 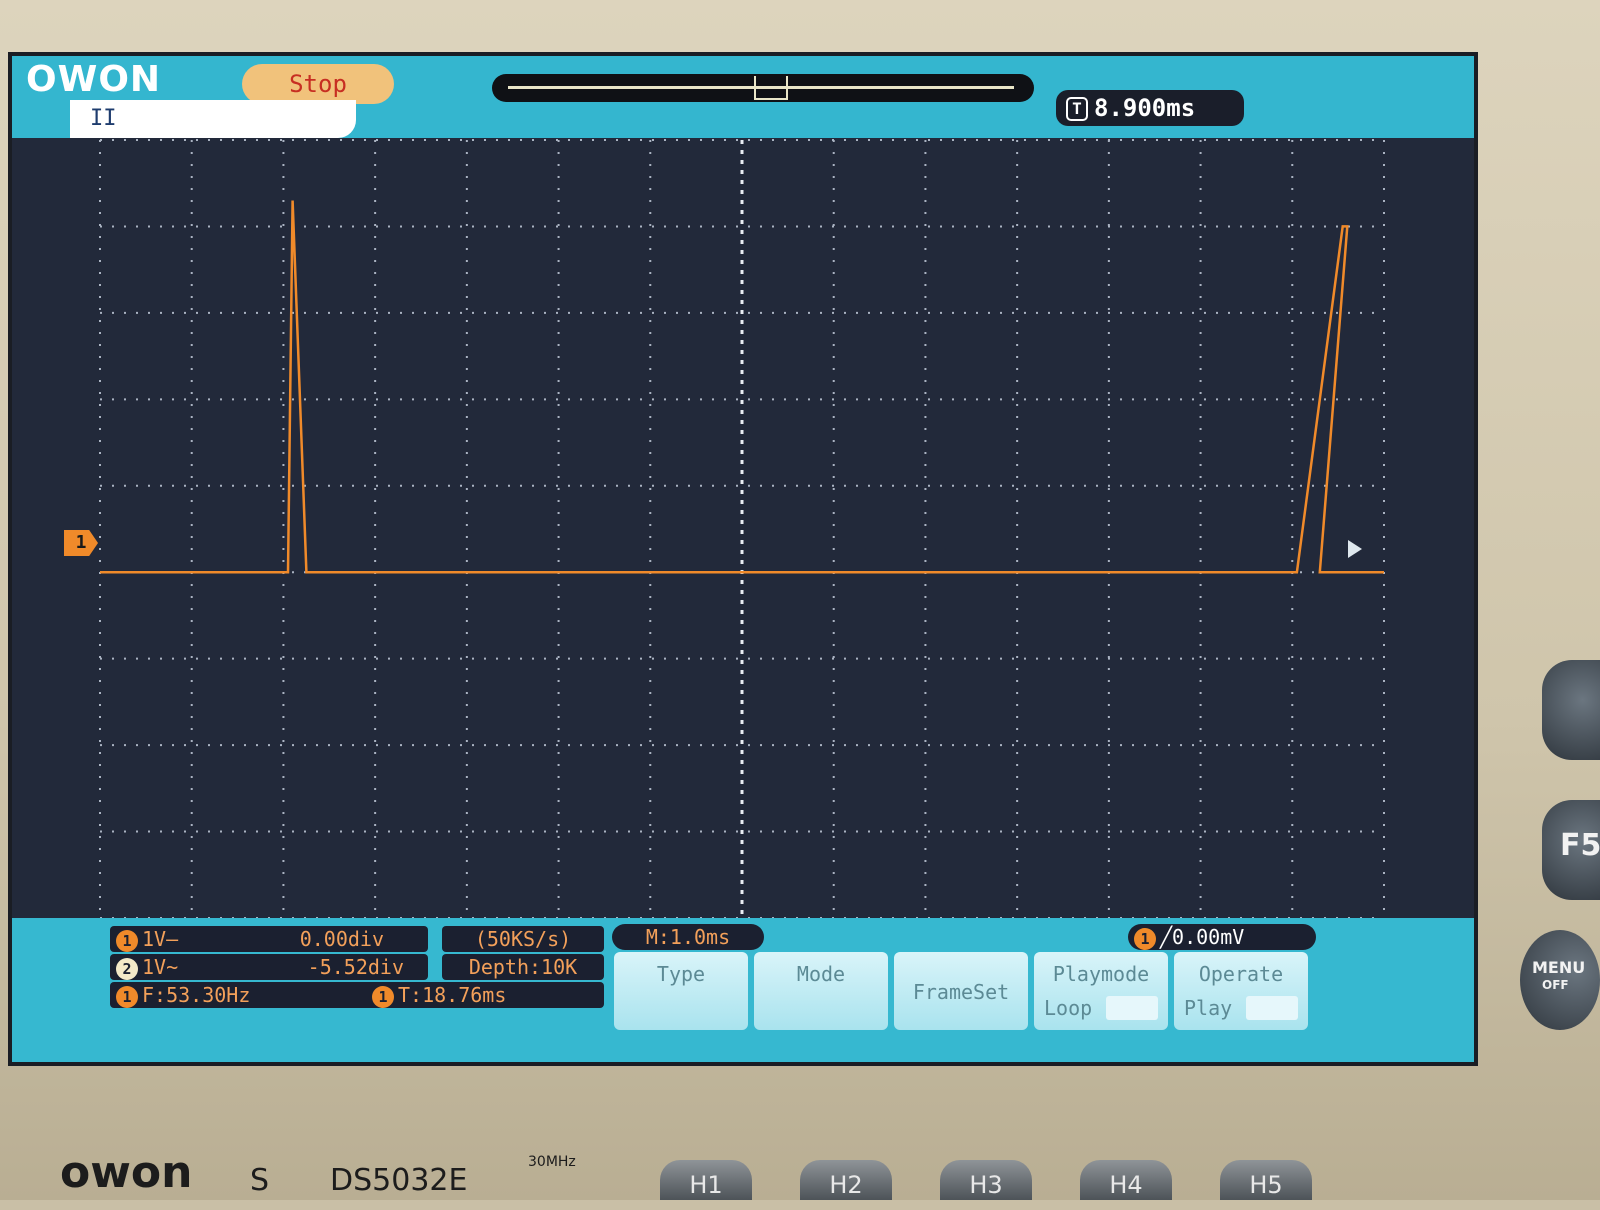 I want to click on channel-2-offset: -5.52div, so click(x=355, y=967).